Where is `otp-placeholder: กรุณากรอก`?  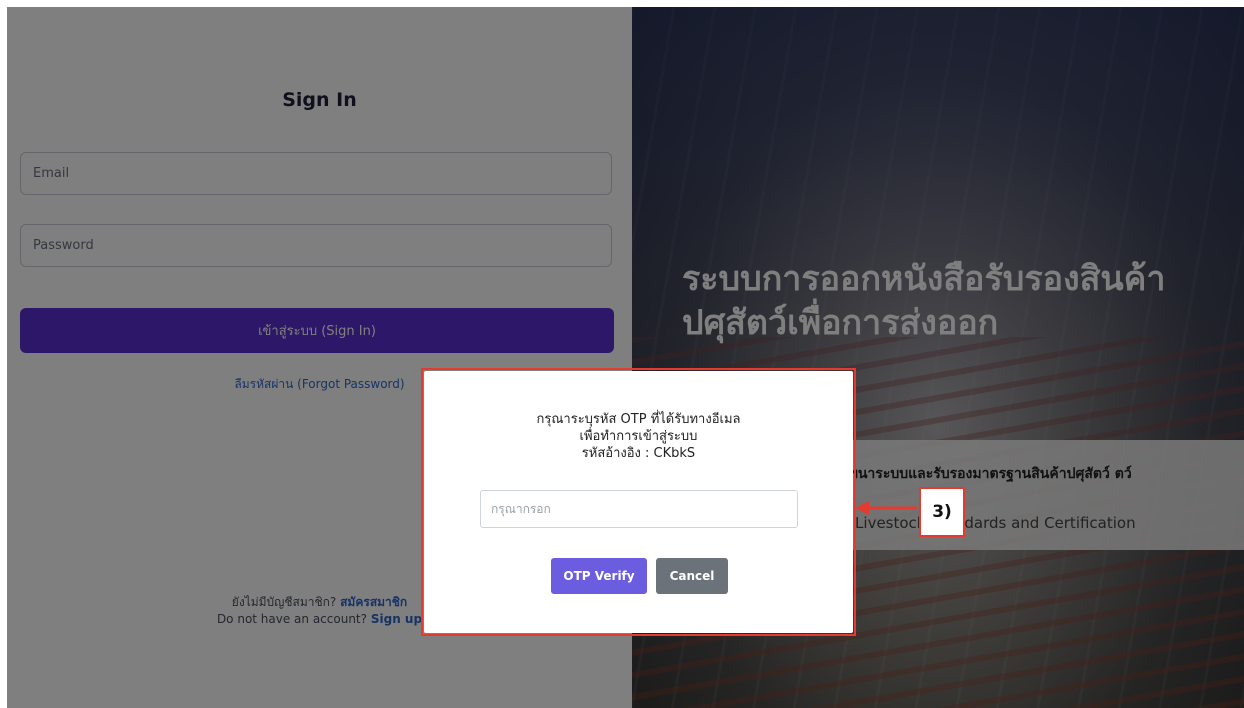
otp-placeholder: กรุณากรอก is located at coordinates (521, 508).